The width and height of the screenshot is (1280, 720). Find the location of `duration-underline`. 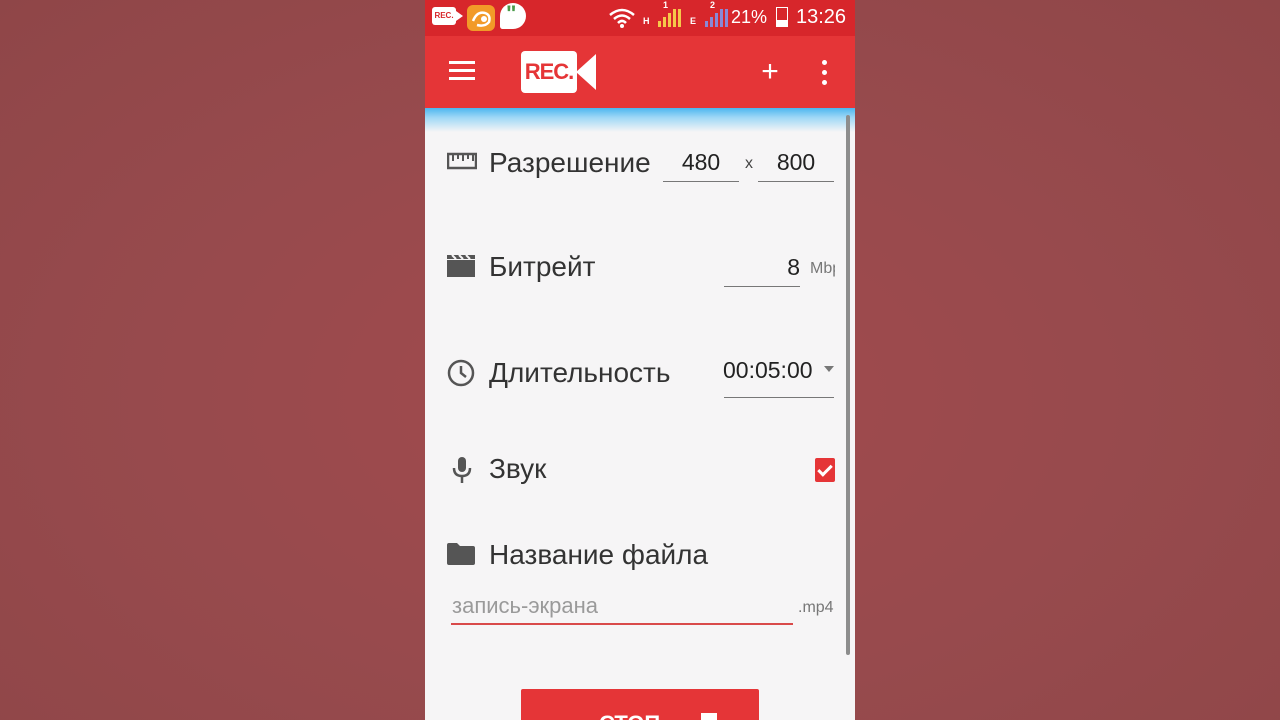

duration-underline is located at coordinates (779, 397).